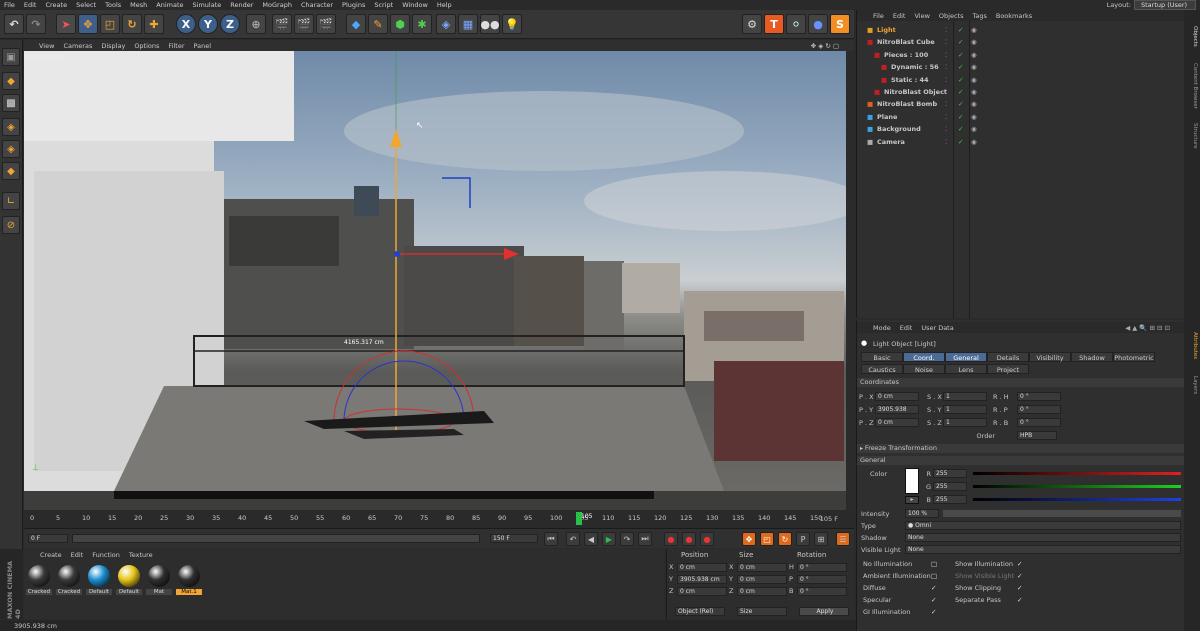 This screenshot has width=1200, height=631. Describe the element at coordinates (11, 225) in the screenshot. I see `tweak-mode-icon: ⊘` at that location.